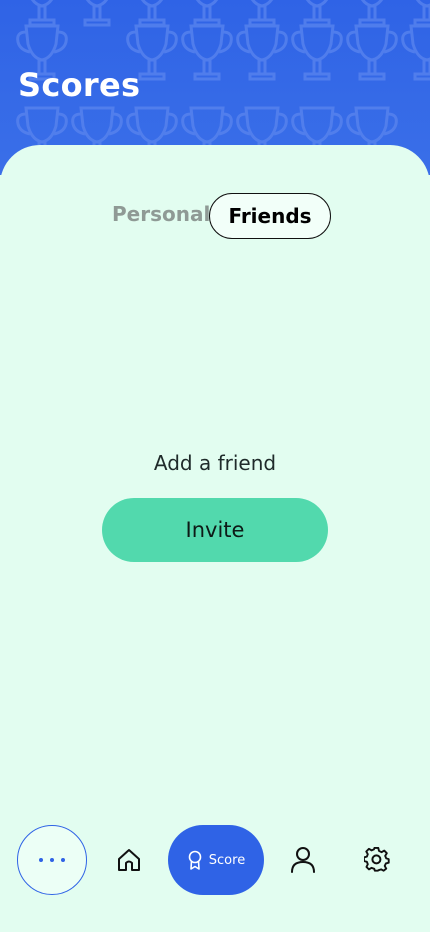  I want to click on more-button, so click(52, 860).